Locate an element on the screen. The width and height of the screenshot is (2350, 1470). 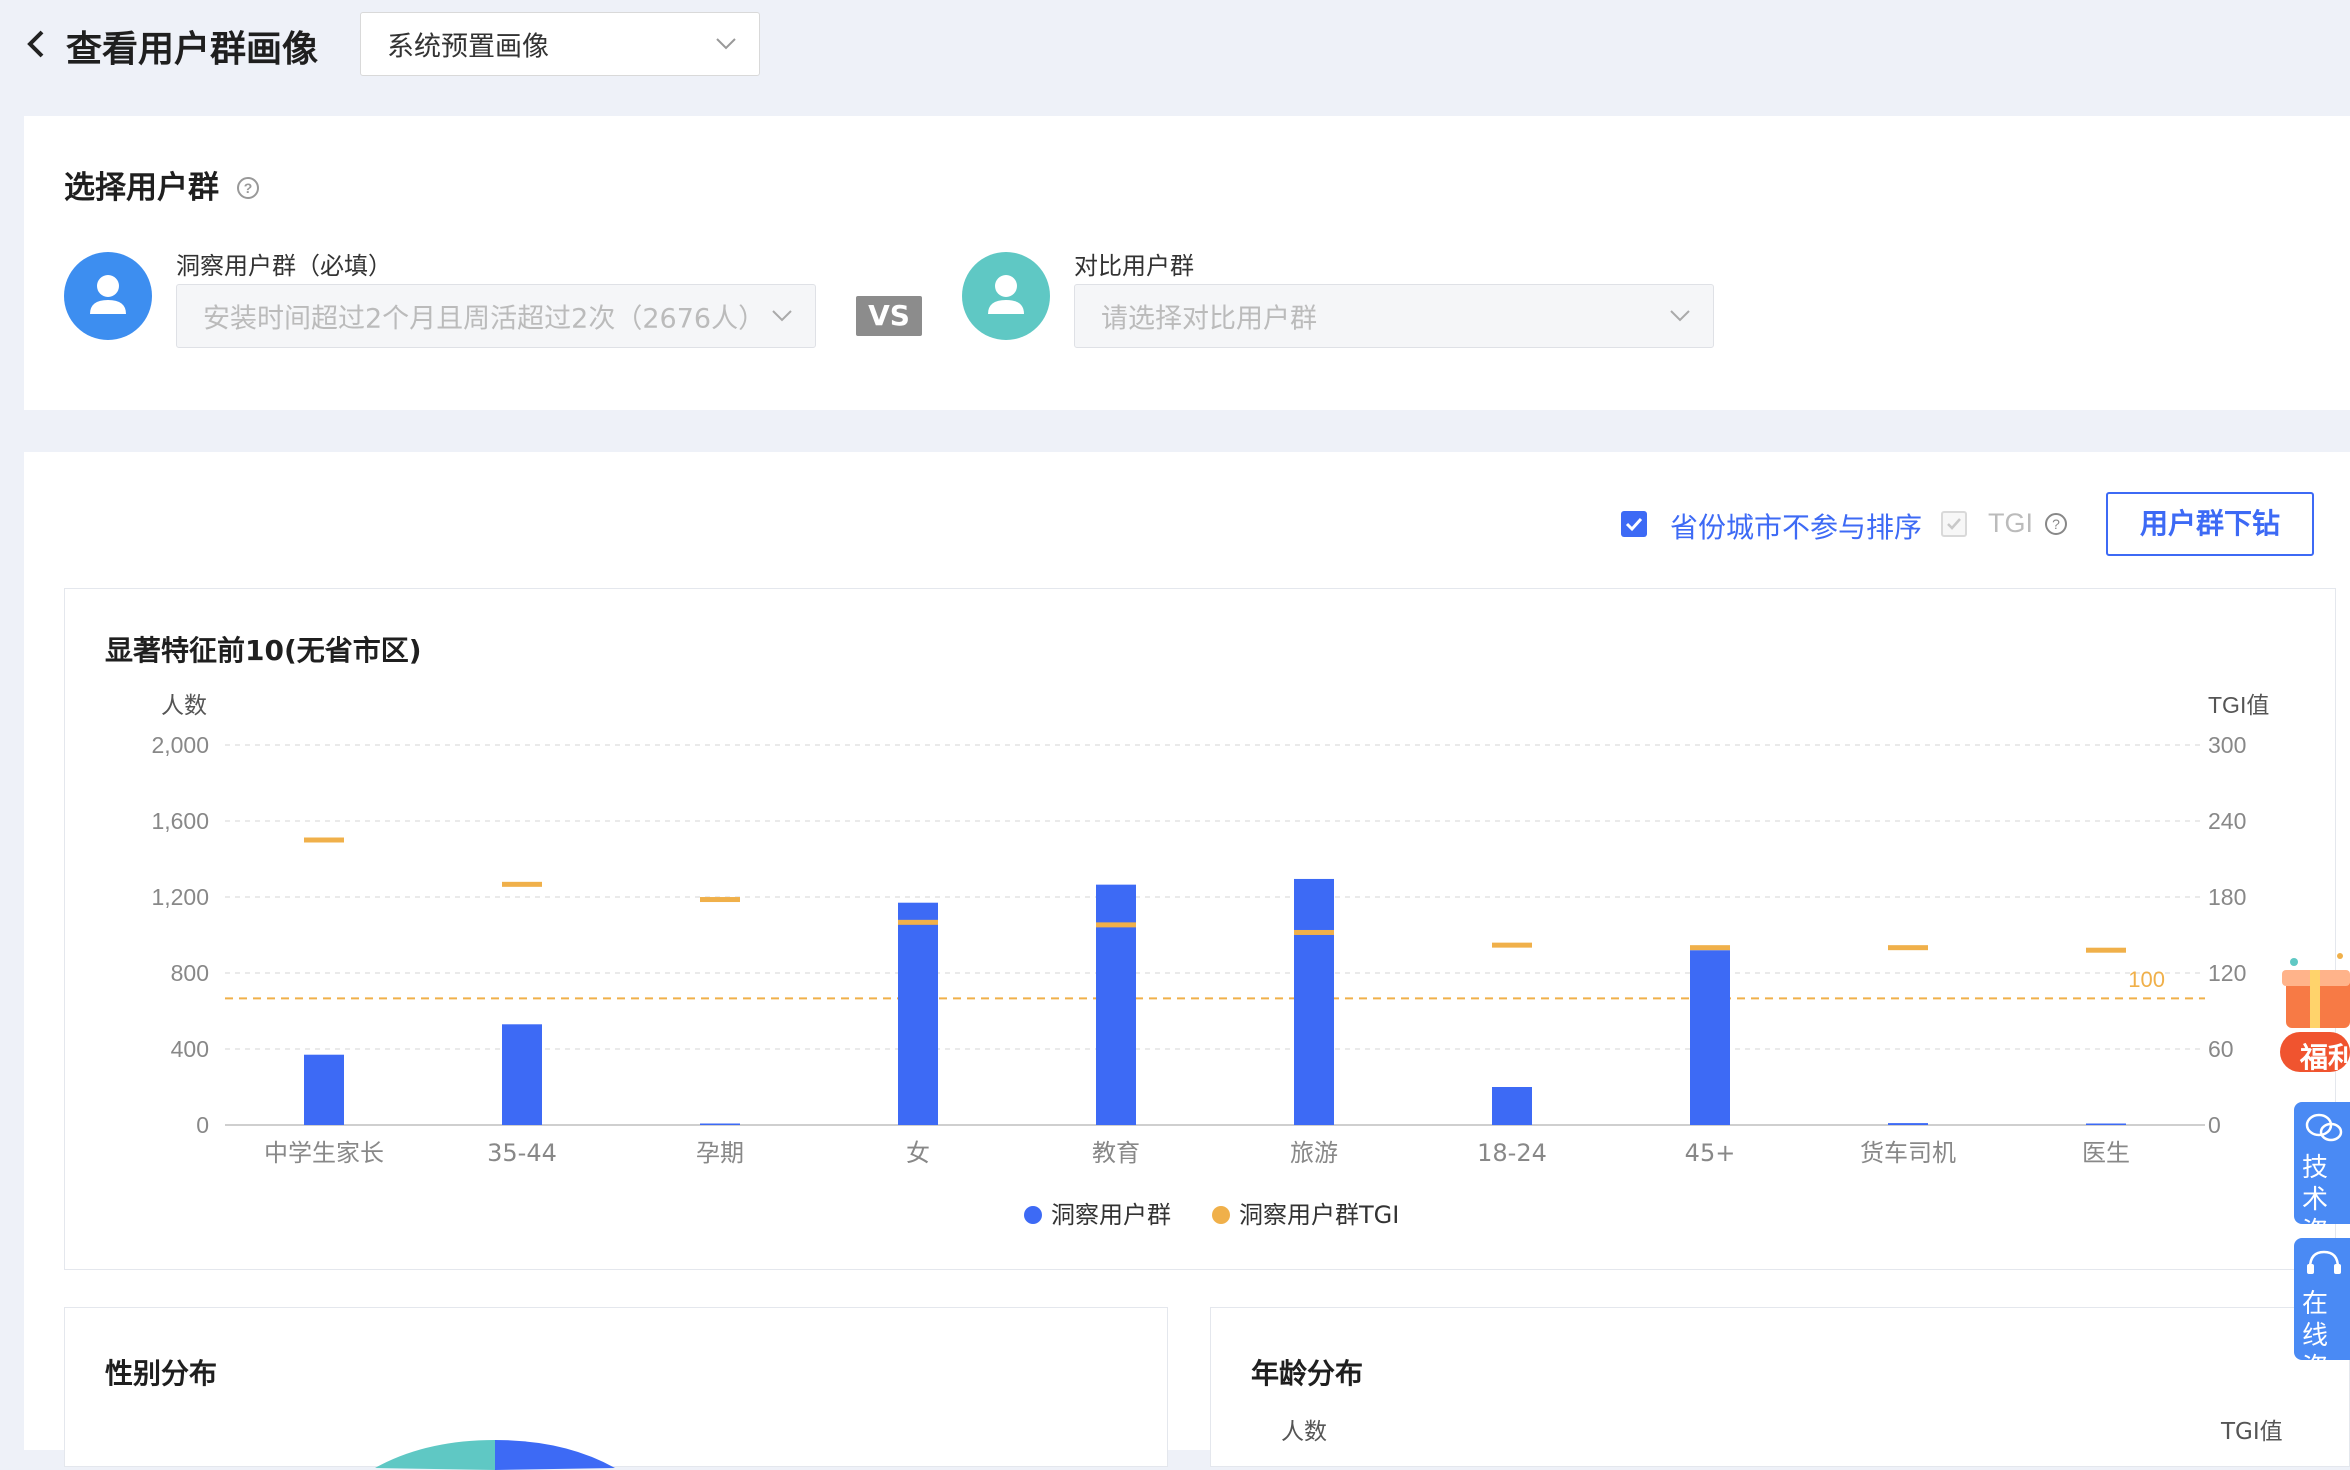
welfare-label: 福利 is located at coordinates (2325, 1057).